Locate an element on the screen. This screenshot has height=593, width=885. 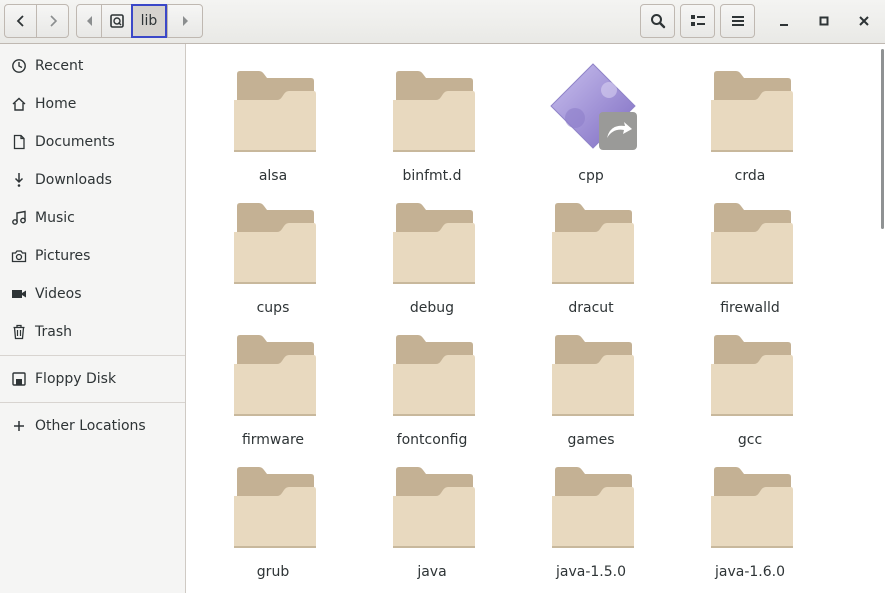
close-icon is located at coordinates (864, 21).